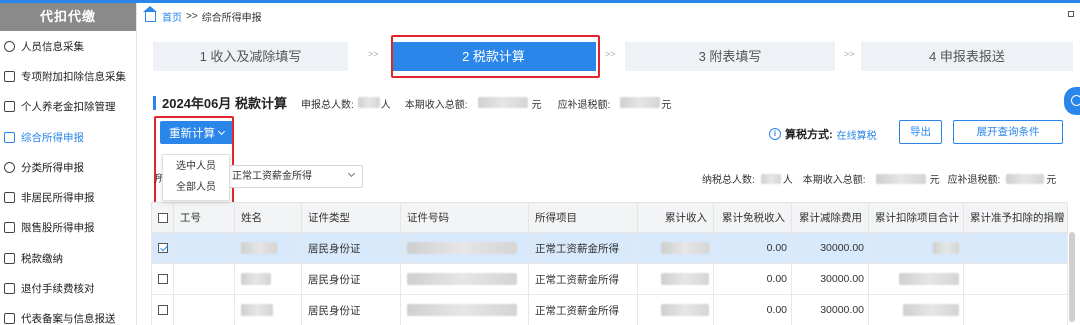 The width and height of the screenshot is (1080, 325). What do you see at coordinates (916, 217) in the screenshot?
I see `column-header: 累计扣除项目合计` at bounding box center [916, 217].